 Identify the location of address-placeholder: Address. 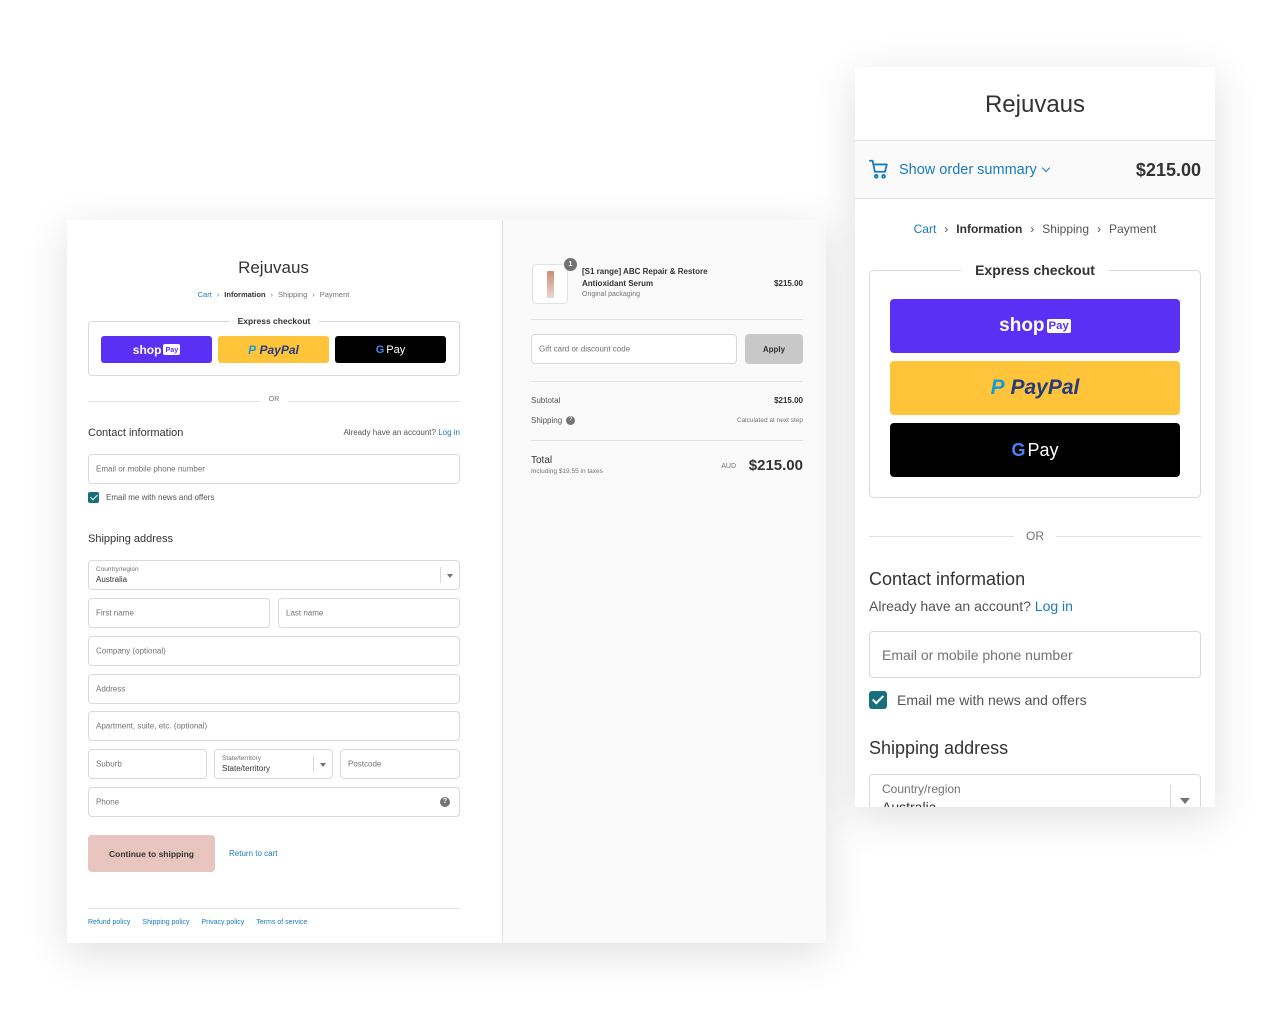
(111, 689).